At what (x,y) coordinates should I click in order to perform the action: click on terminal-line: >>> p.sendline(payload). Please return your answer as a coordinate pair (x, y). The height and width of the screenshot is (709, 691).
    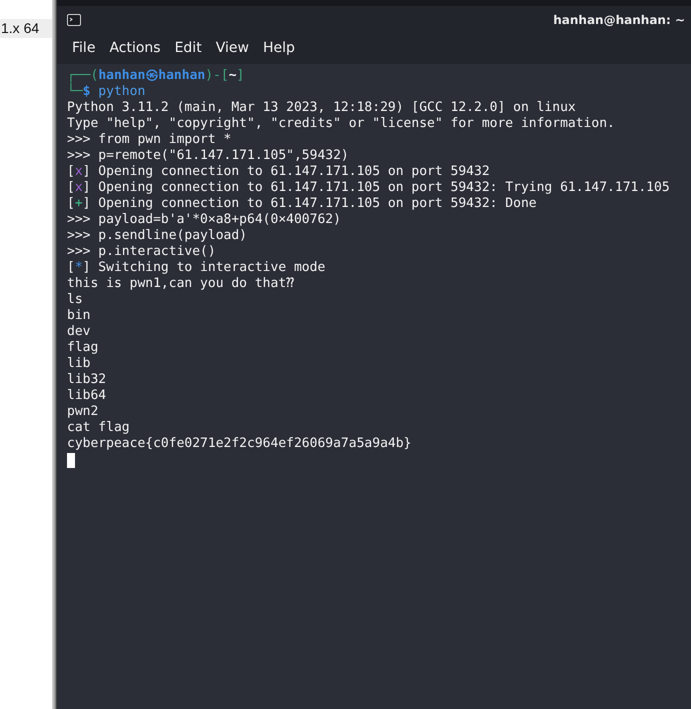
    Looking at the image, I should click on (157, 236).